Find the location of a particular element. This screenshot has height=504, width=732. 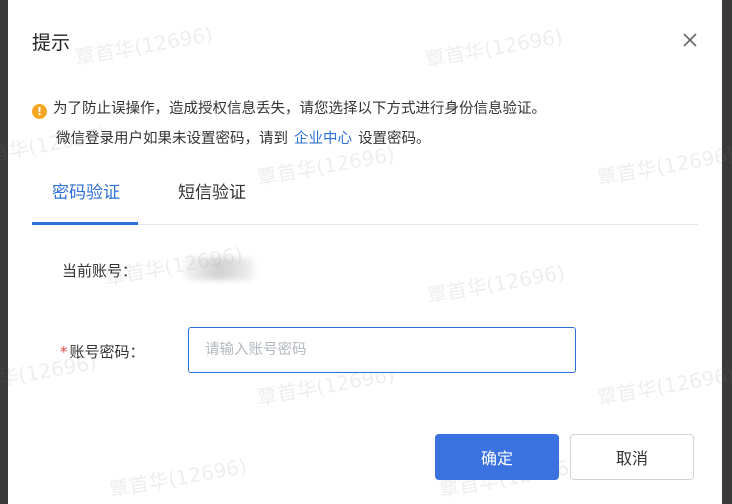

current-account-label: 当前账号： is located at coordinates (100, 271).